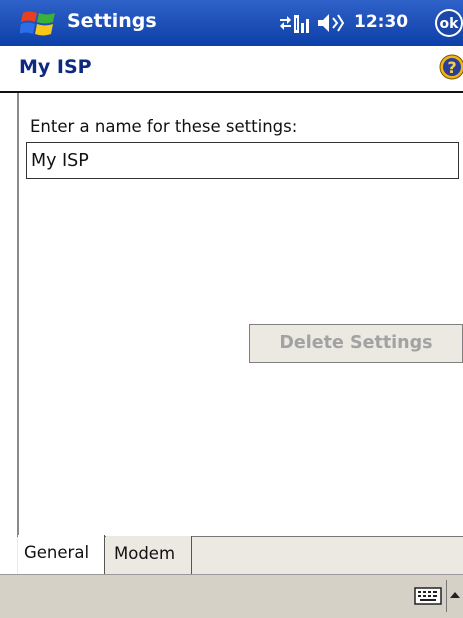 Image resolution: width=463 pixels, height=618 pixels. Describe the element at coordinates (331, 23) in the screenshot. I see `volume-icon` at that location.